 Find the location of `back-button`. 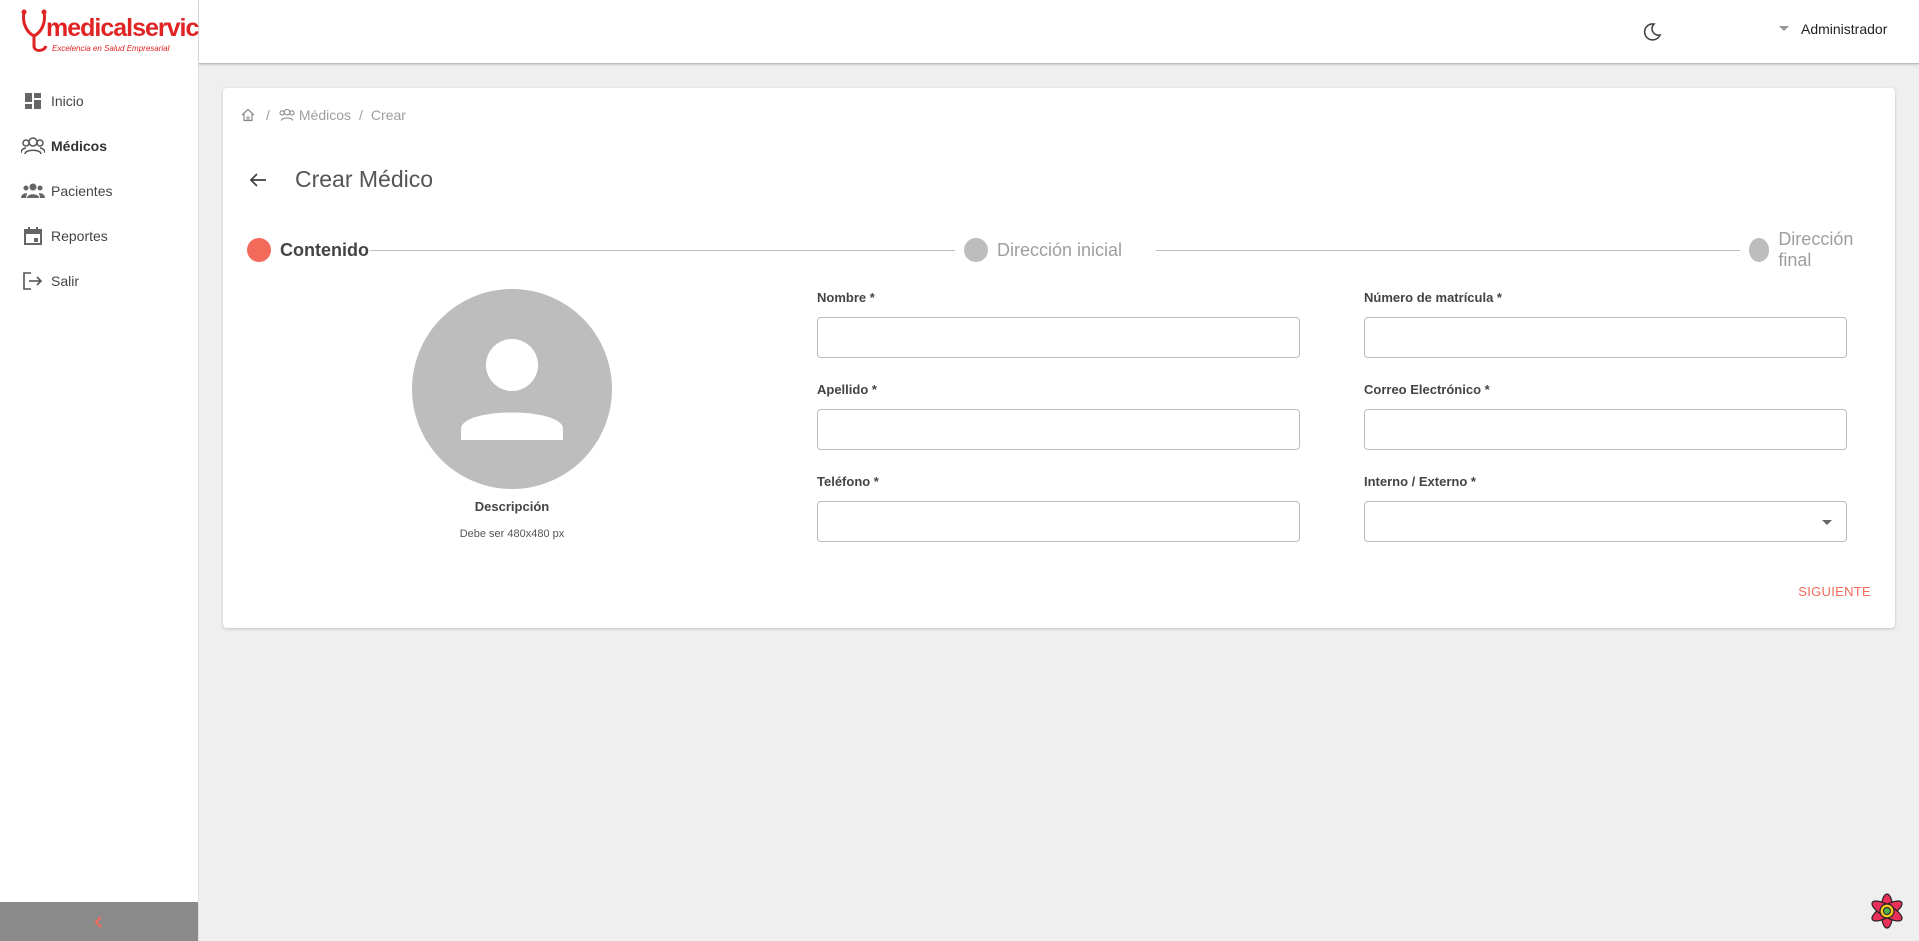

back-button is located at coordinates (258, 180).